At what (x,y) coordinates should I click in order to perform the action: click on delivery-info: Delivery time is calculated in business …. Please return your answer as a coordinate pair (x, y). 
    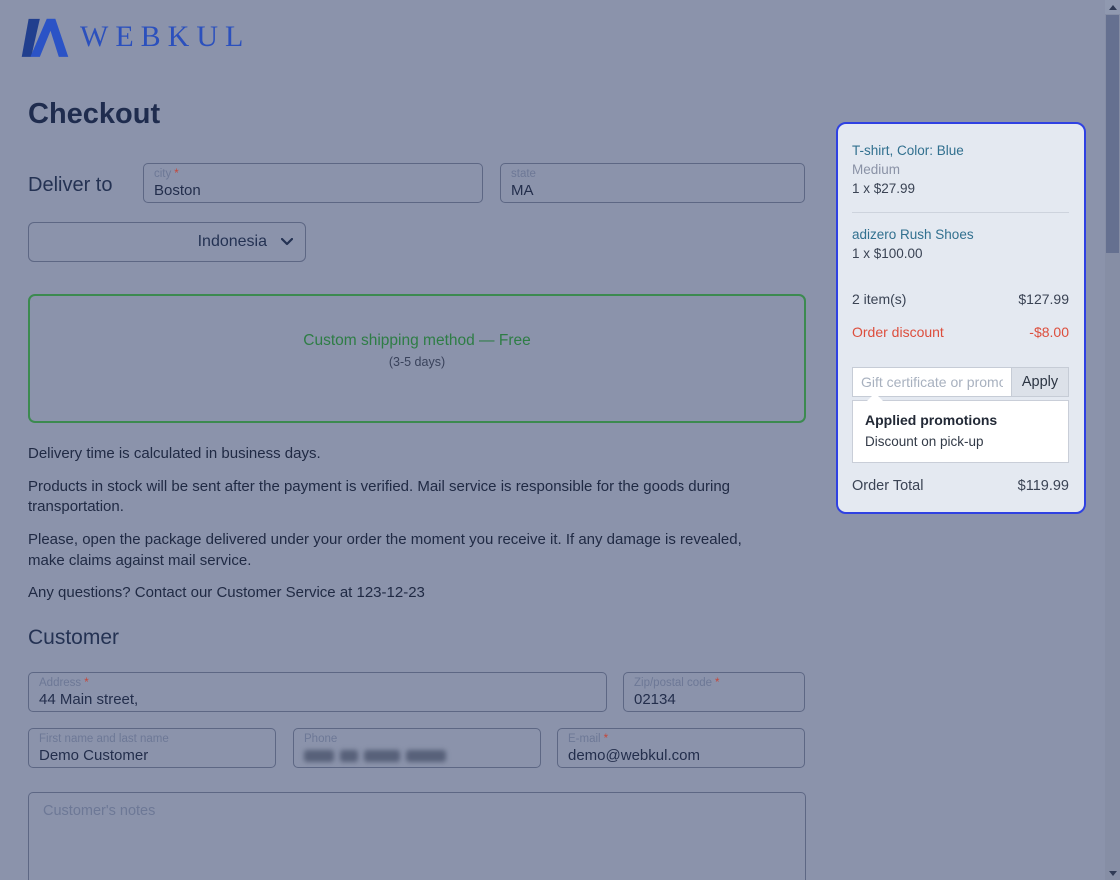
    Looking at the image, I should click on (400, 530).